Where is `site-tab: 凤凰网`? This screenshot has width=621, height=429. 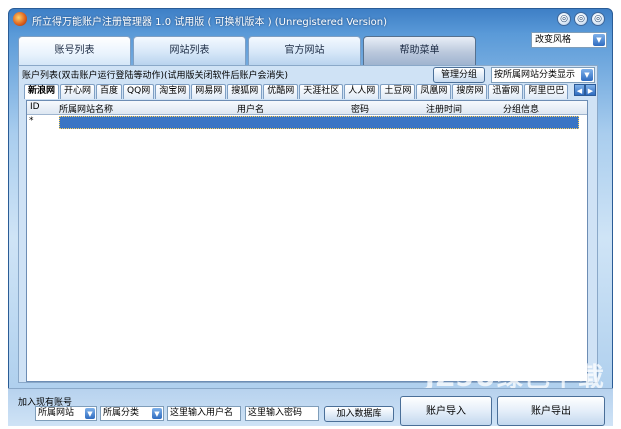
site-tab: 凤凰网 is located at coordinates (434, 91).